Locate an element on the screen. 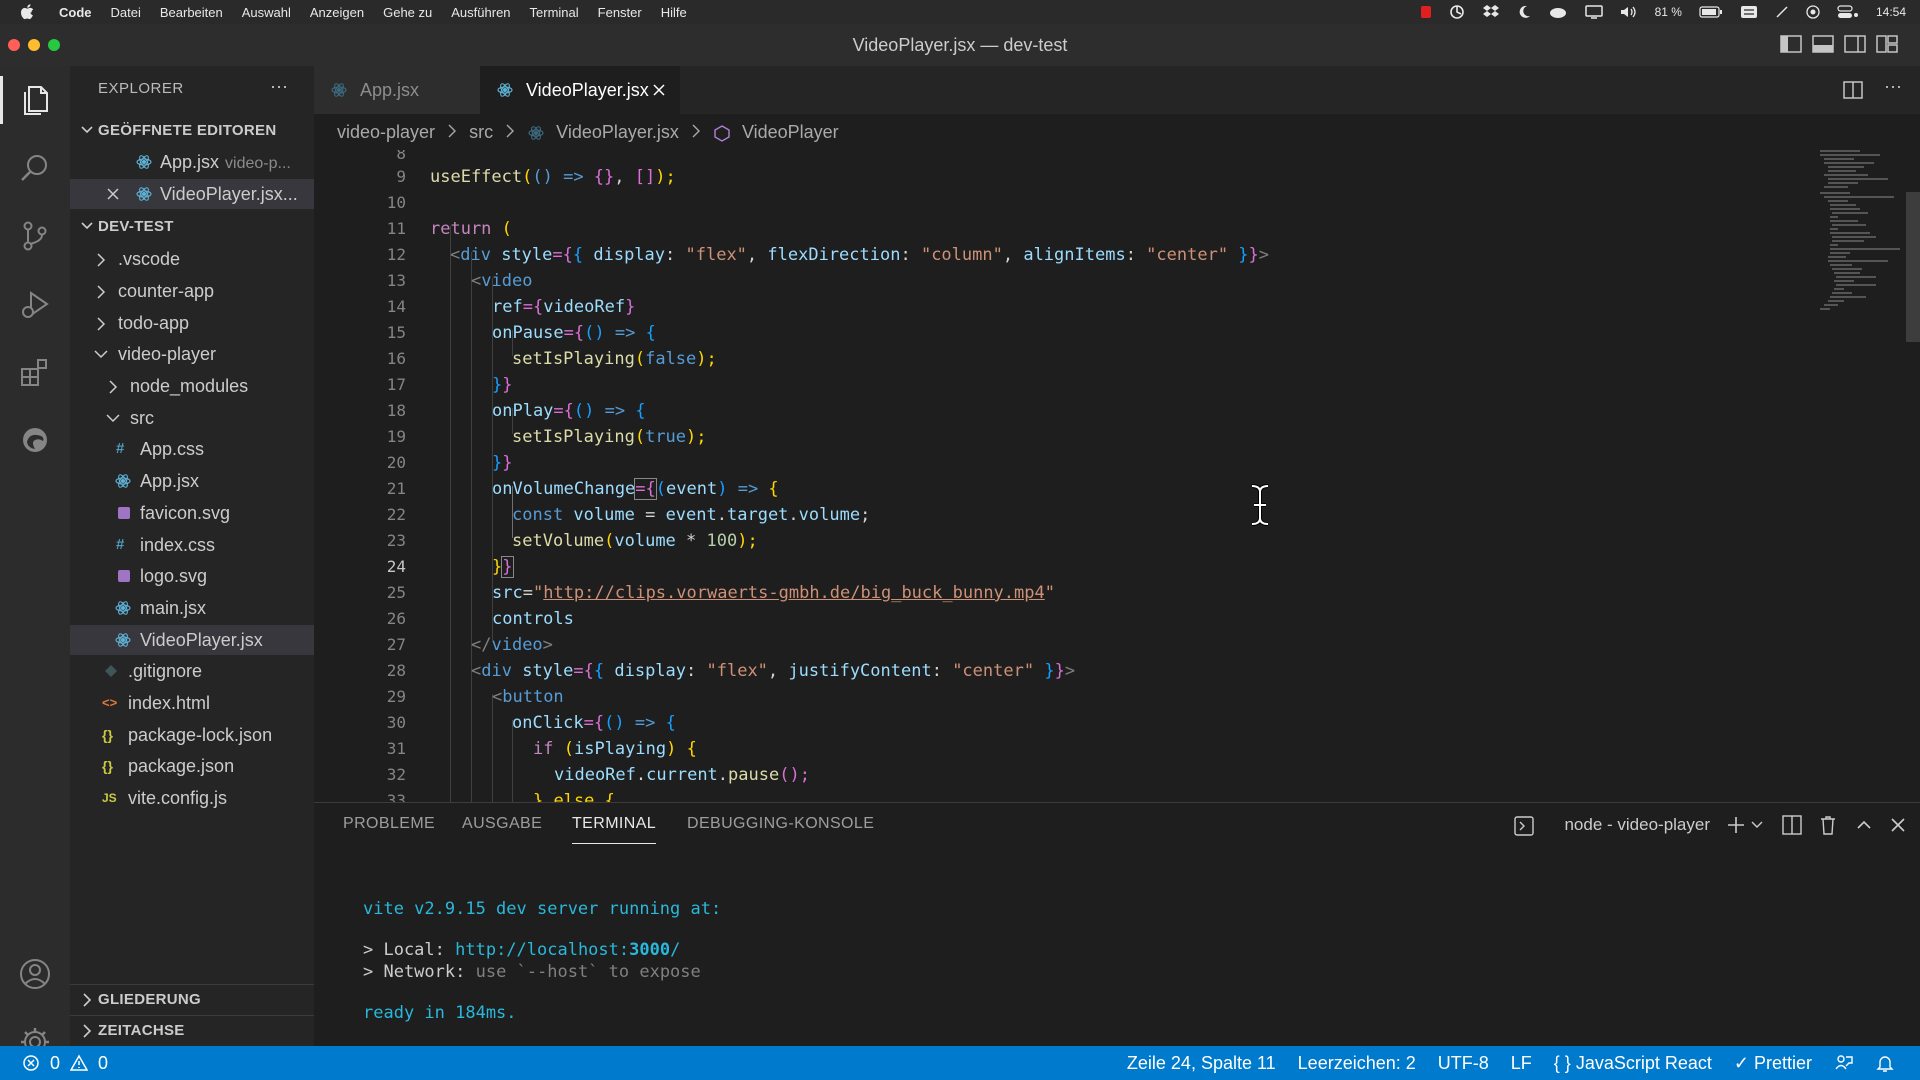 The height and width of the screenshot is (1080, 1920). cloud-icon is located at coordinates (1558, 12).